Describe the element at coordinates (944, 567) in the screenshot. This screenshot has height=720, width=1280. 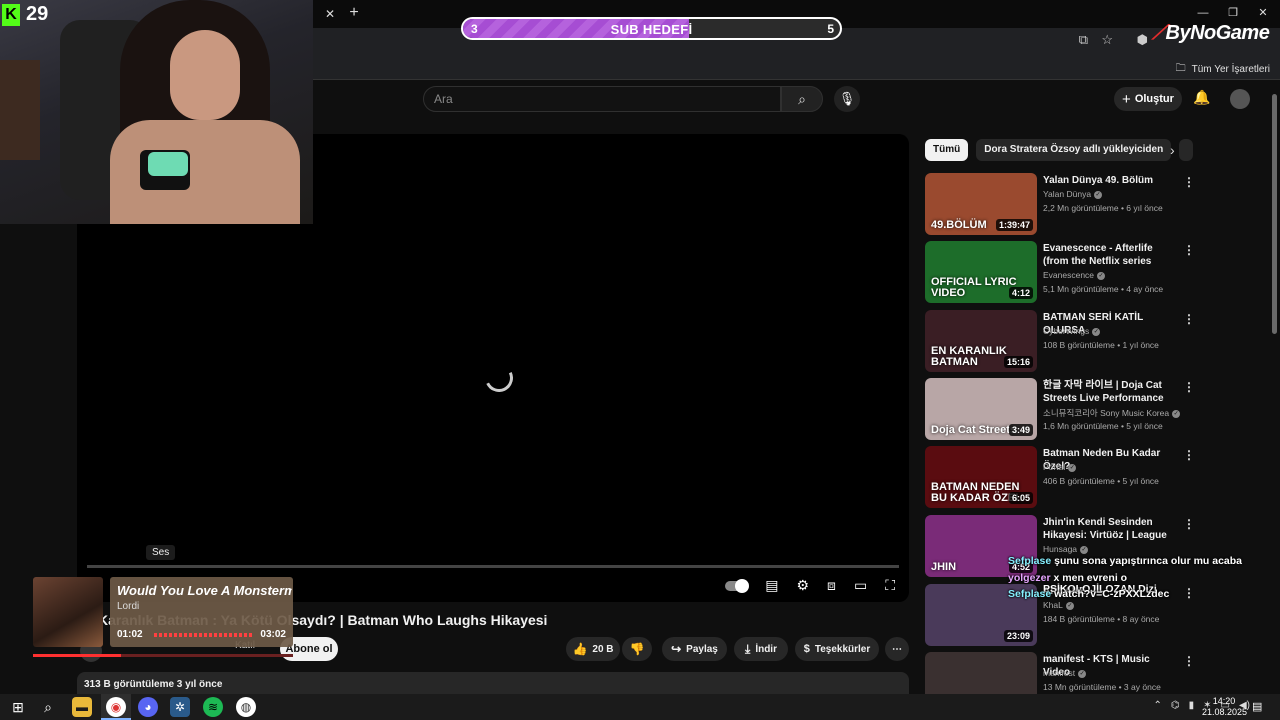
I see `thumbnail-text: JHIN` at that location.